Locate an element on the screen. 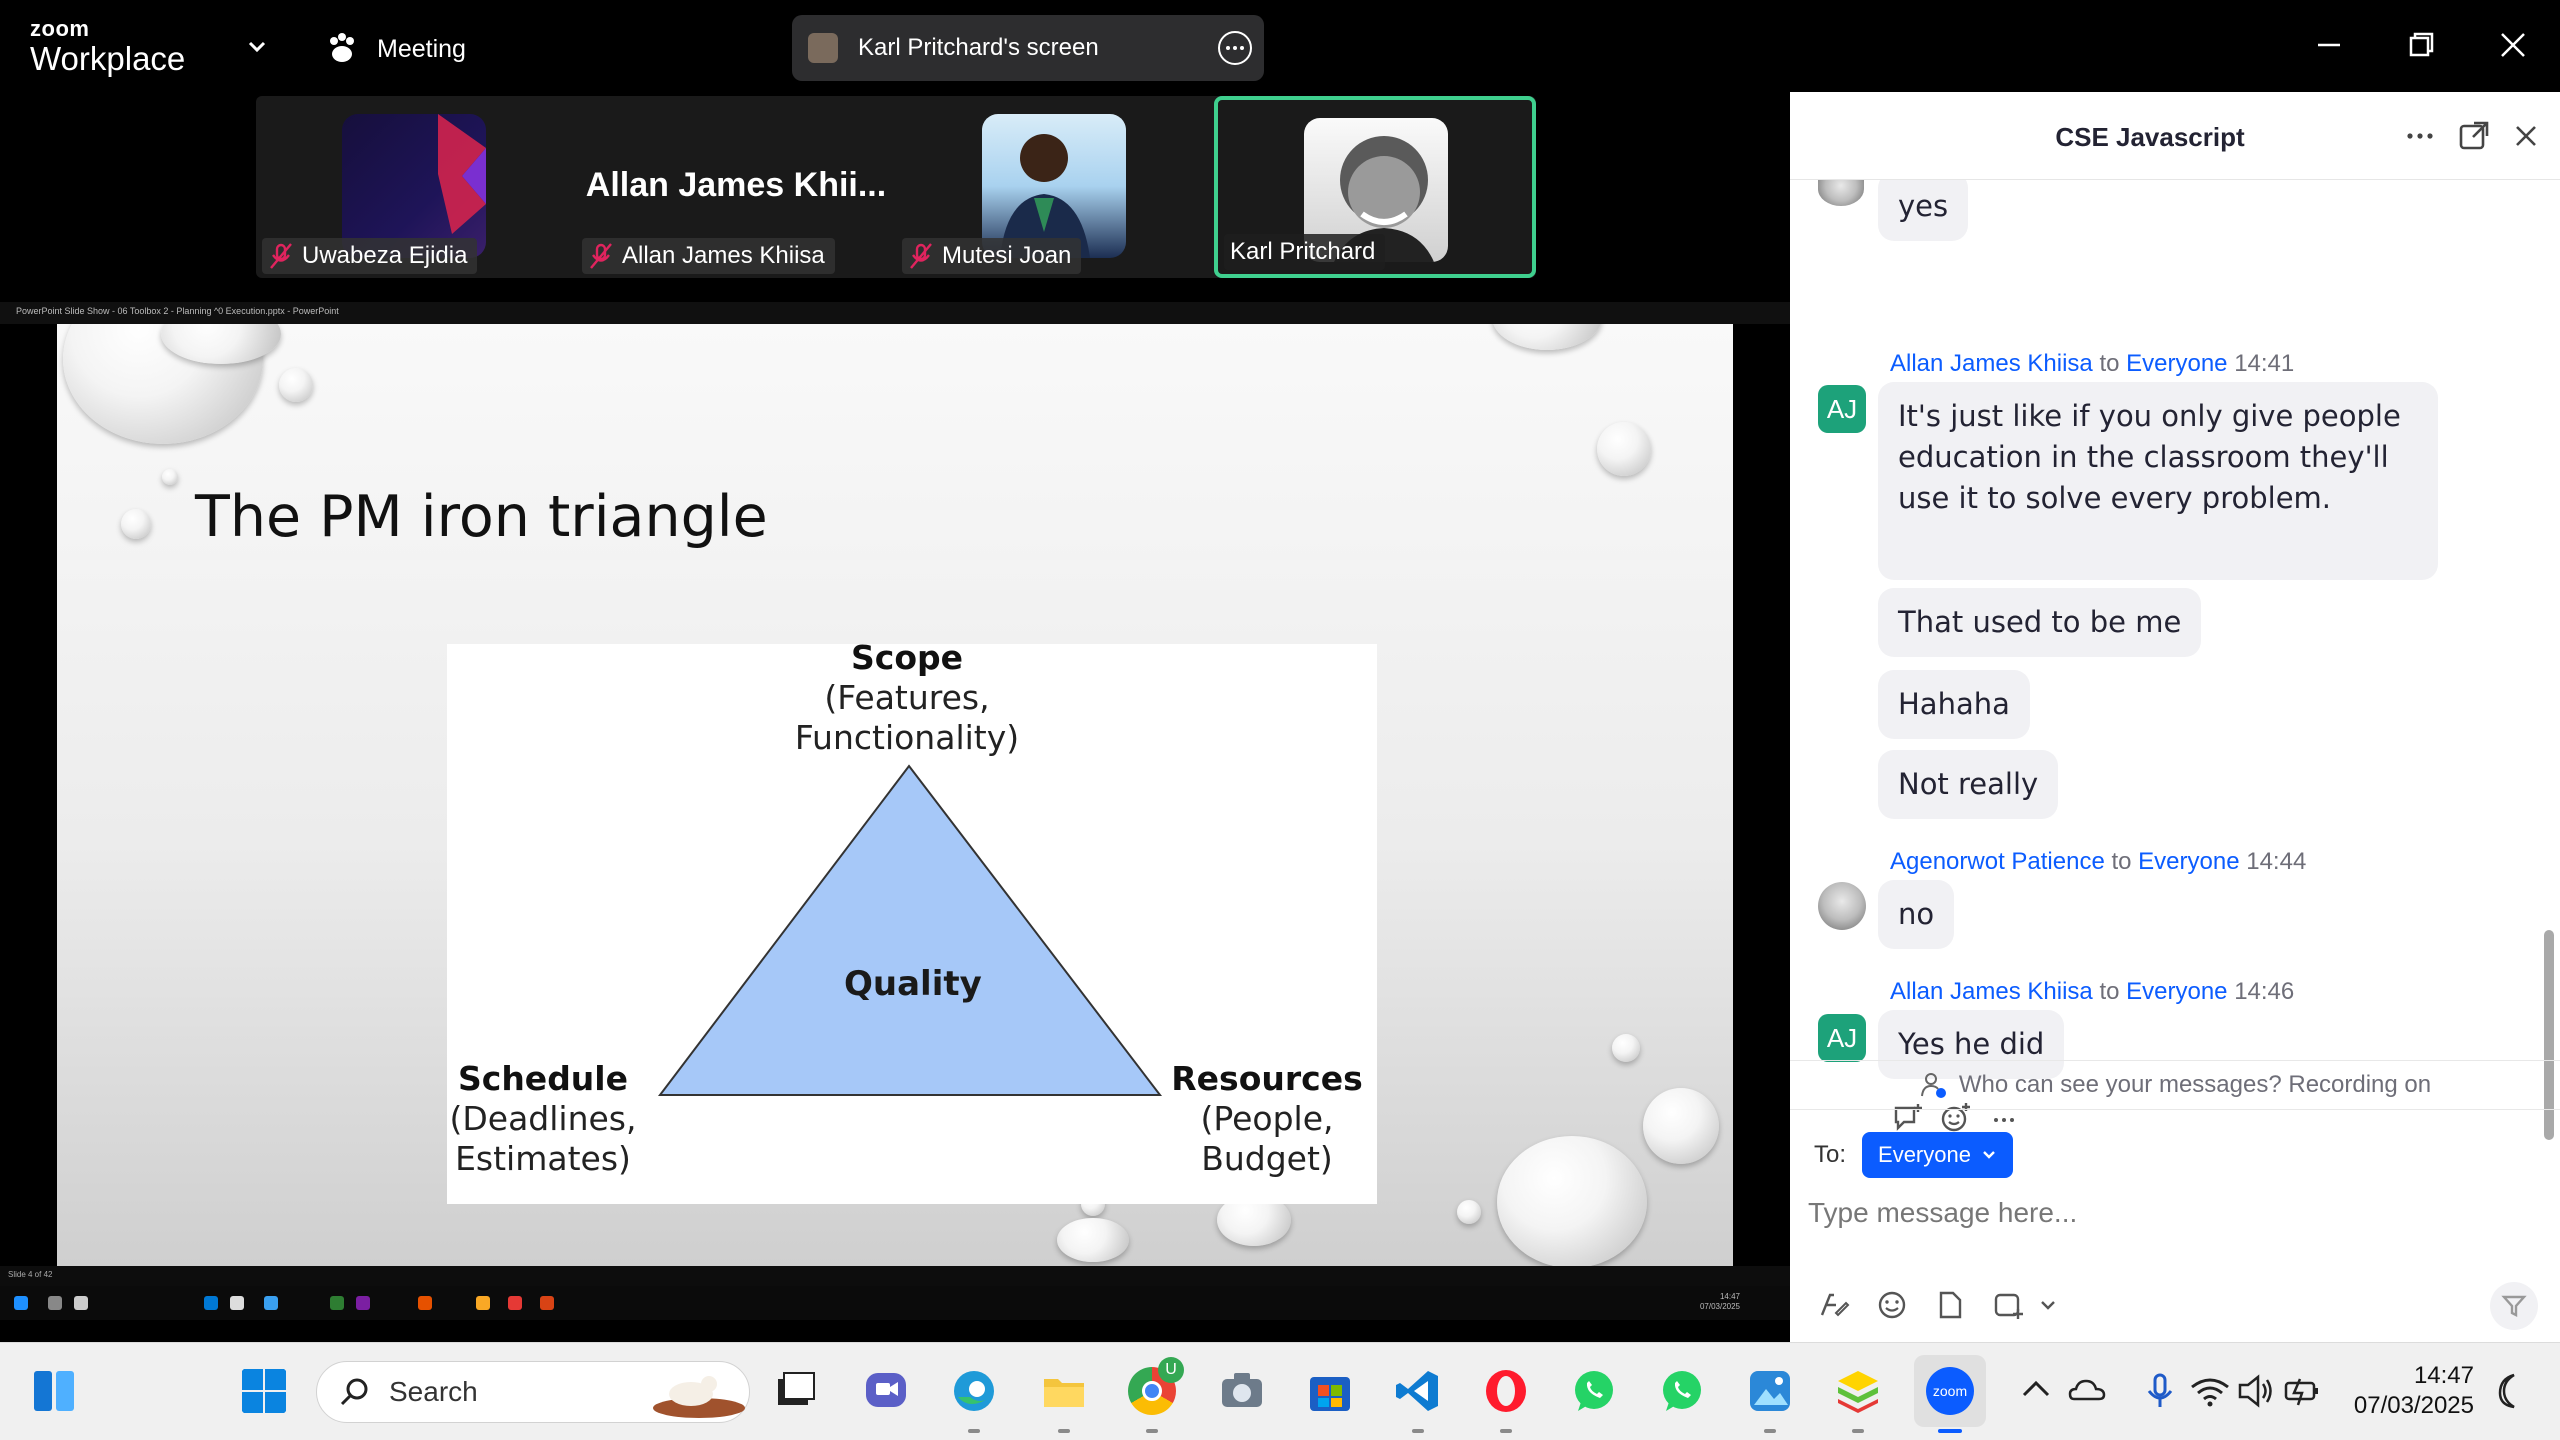  whatsapp-business-icon is located at coordinates (1682, 1391).